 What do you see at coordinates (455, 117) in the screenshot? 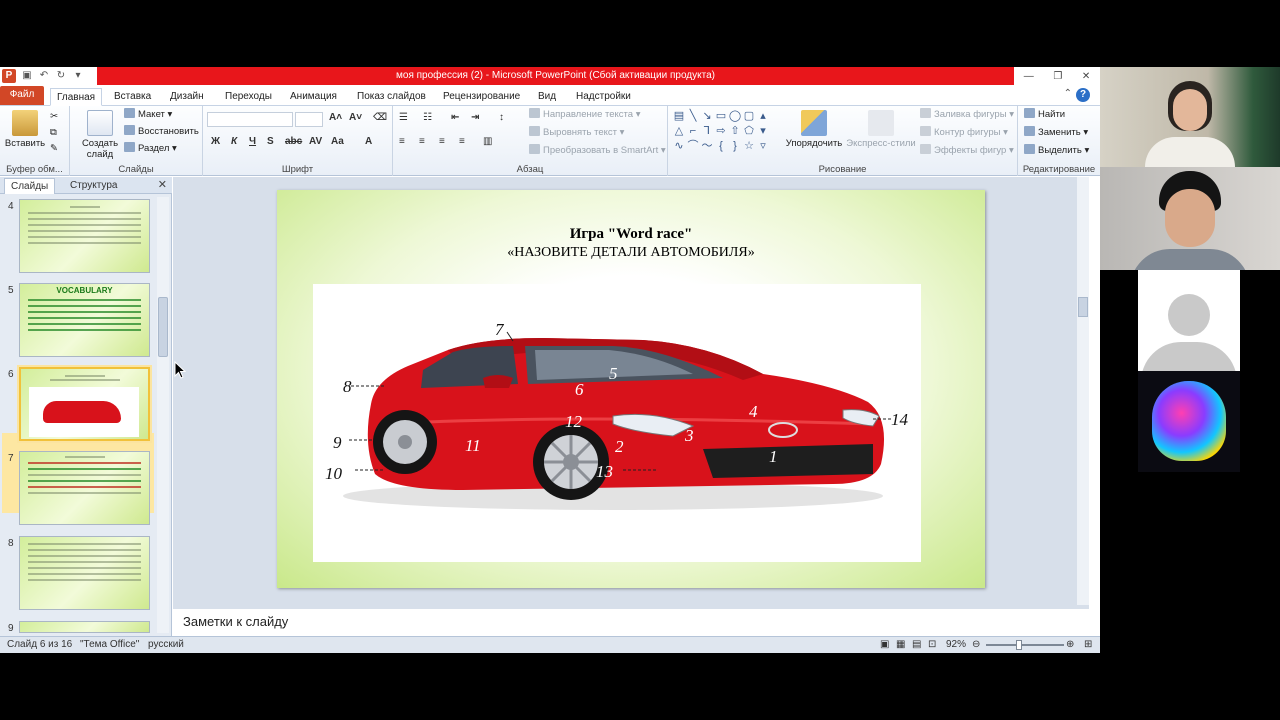
I see `decrease-indent-icon: ⇤` at bounding box center [455, 117].